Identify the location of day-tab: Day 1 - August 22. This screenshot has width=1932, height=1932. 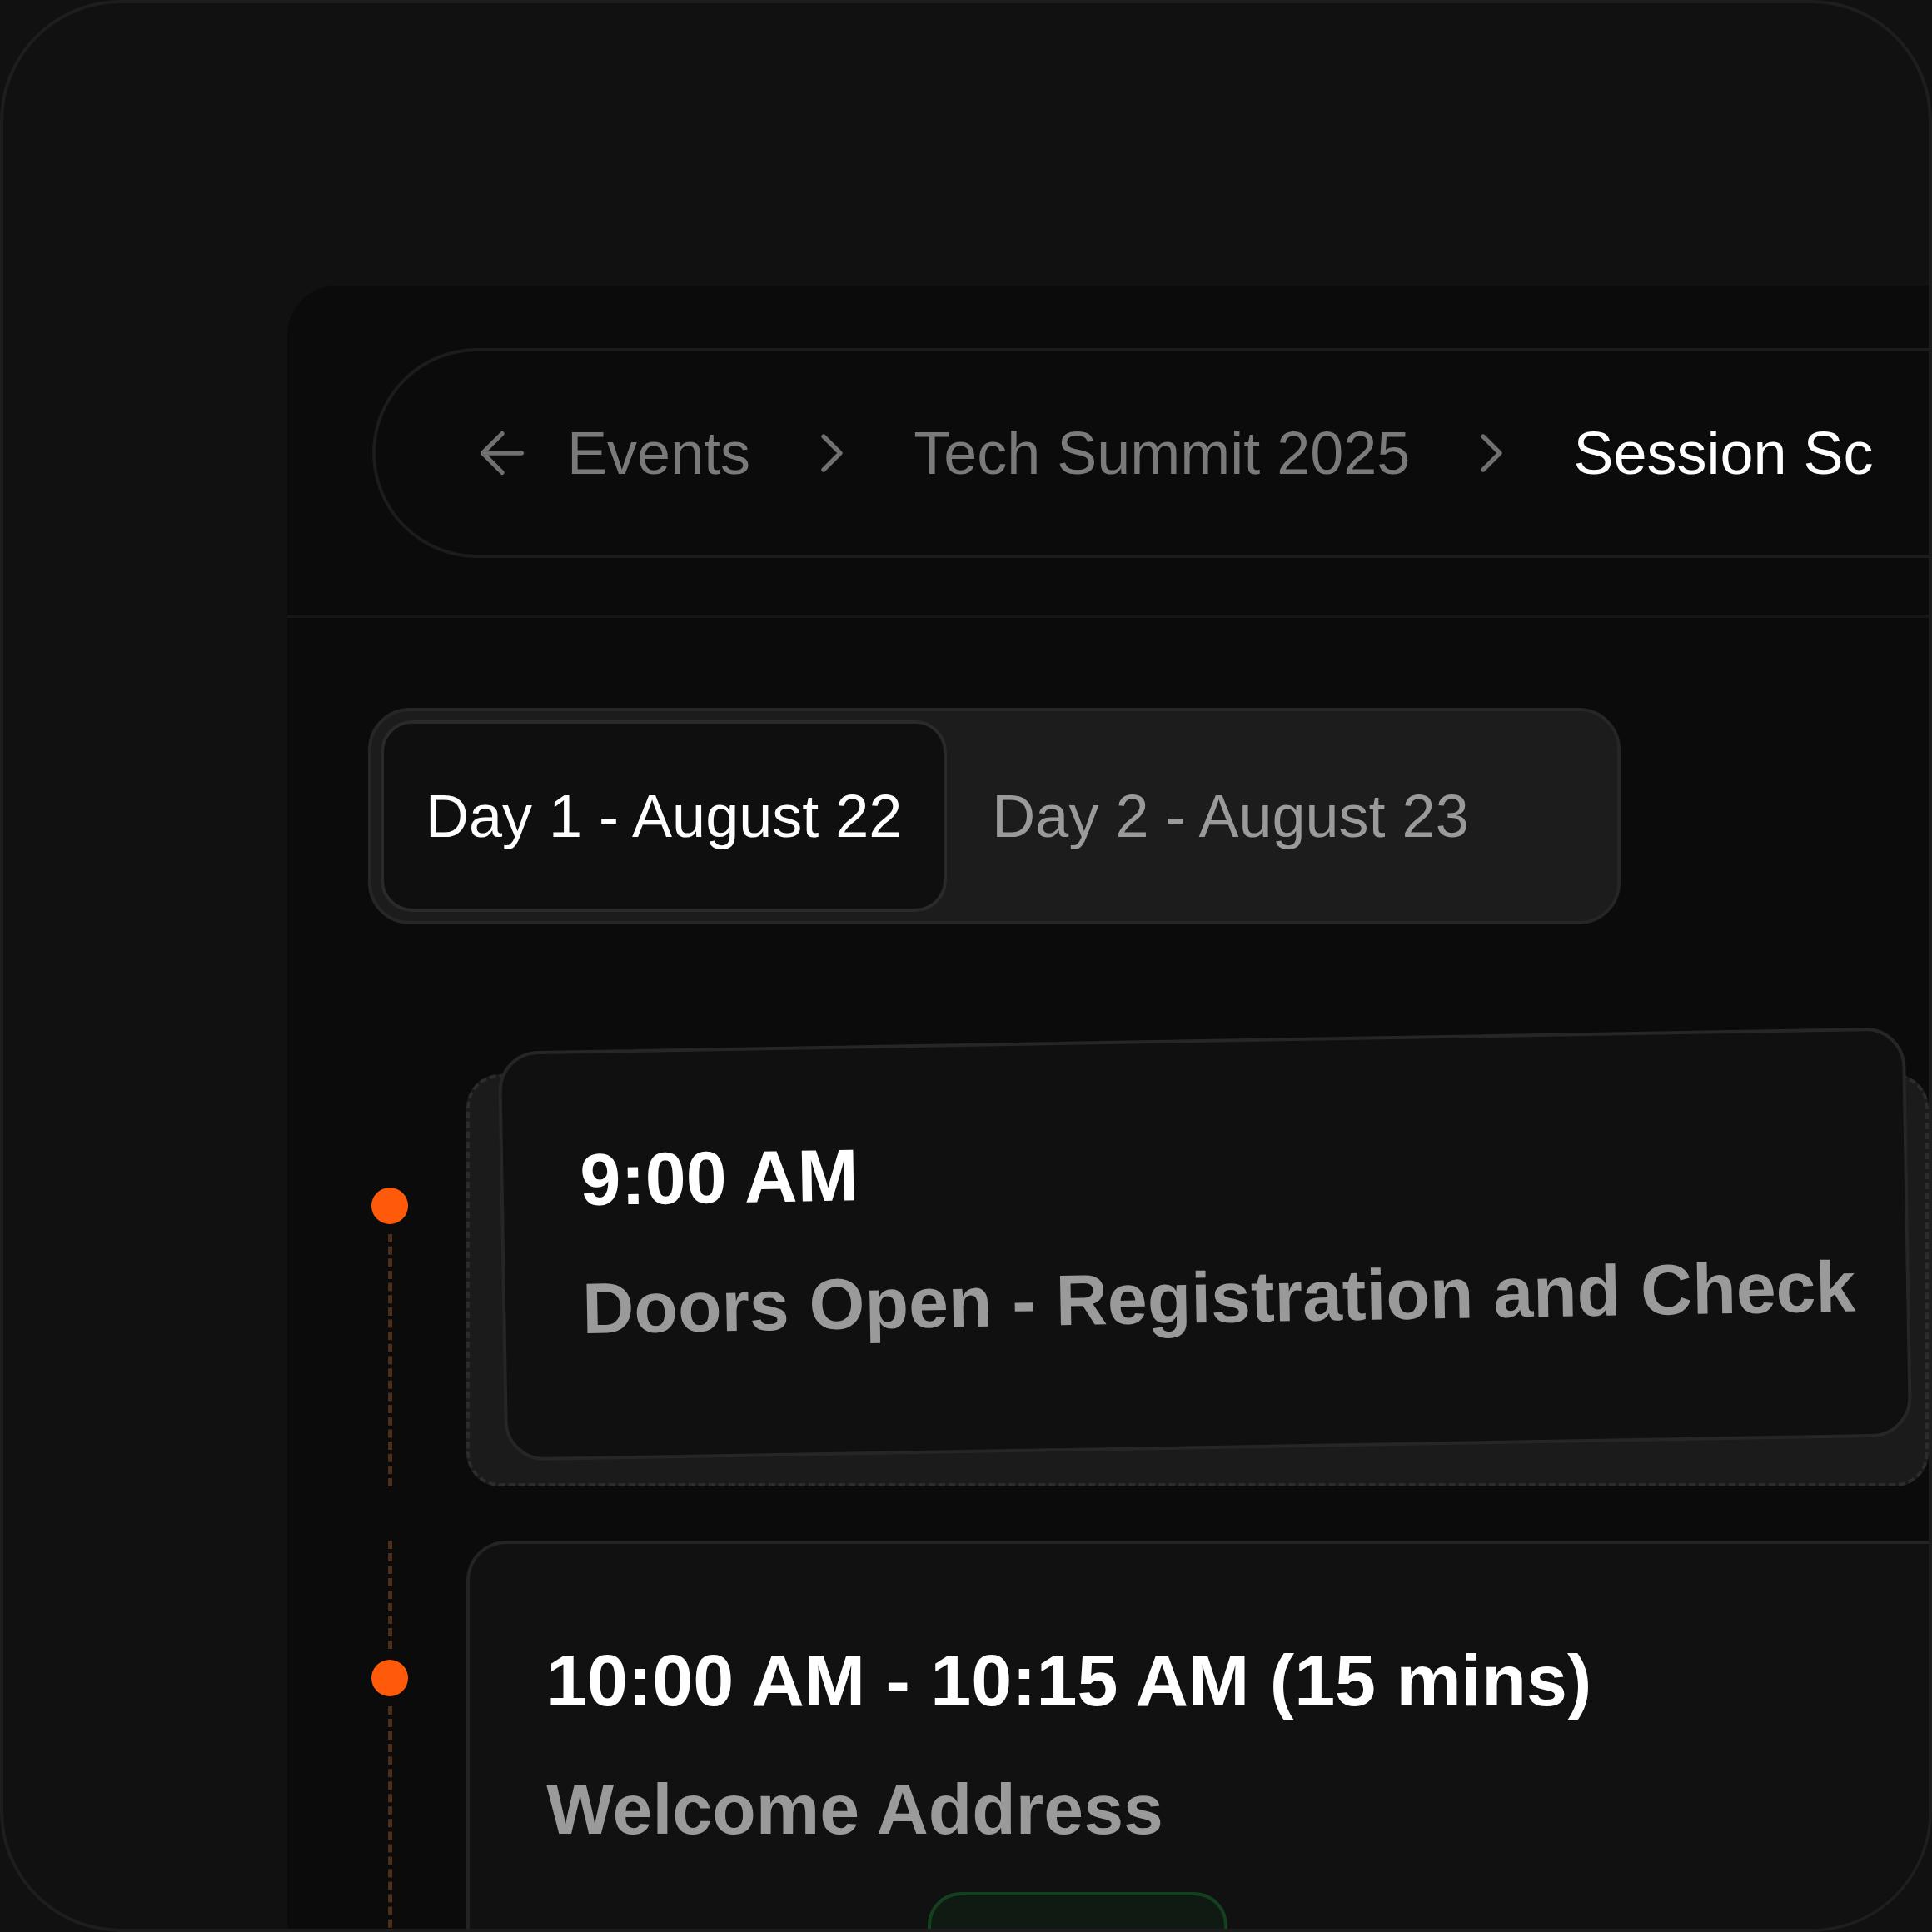
(664, 816).